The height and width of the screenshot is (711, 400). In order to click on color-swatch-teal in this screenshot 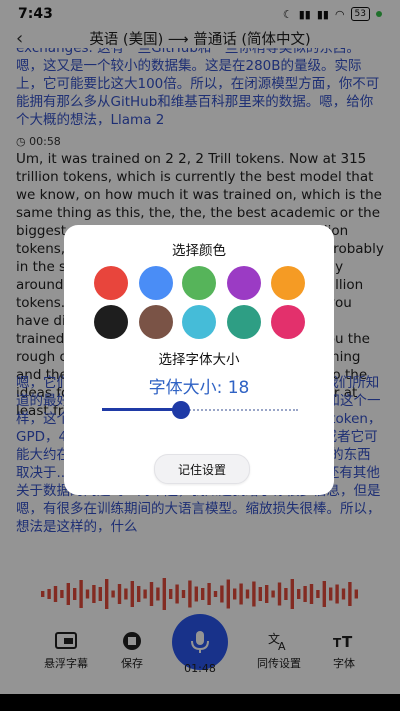, I will do `click(244, 322)`.